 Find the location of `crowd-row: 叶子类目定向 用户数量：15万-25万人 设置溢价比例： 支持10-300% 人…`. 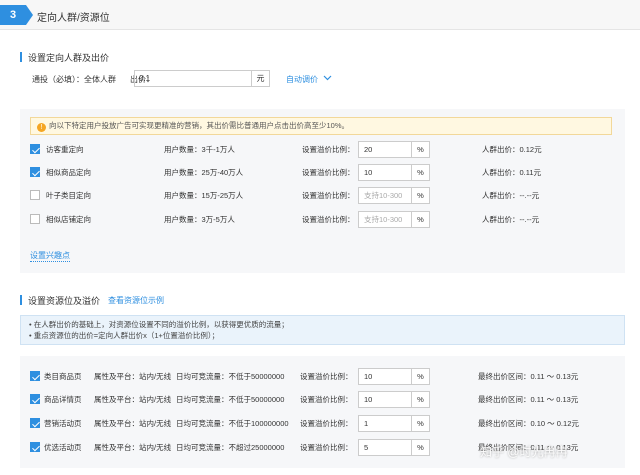

crowd-row: 叶子类目定向 用户数量：15万-25万人 设置溢价比例： 支持10-300% 人… is located at coordinates (320, 196).